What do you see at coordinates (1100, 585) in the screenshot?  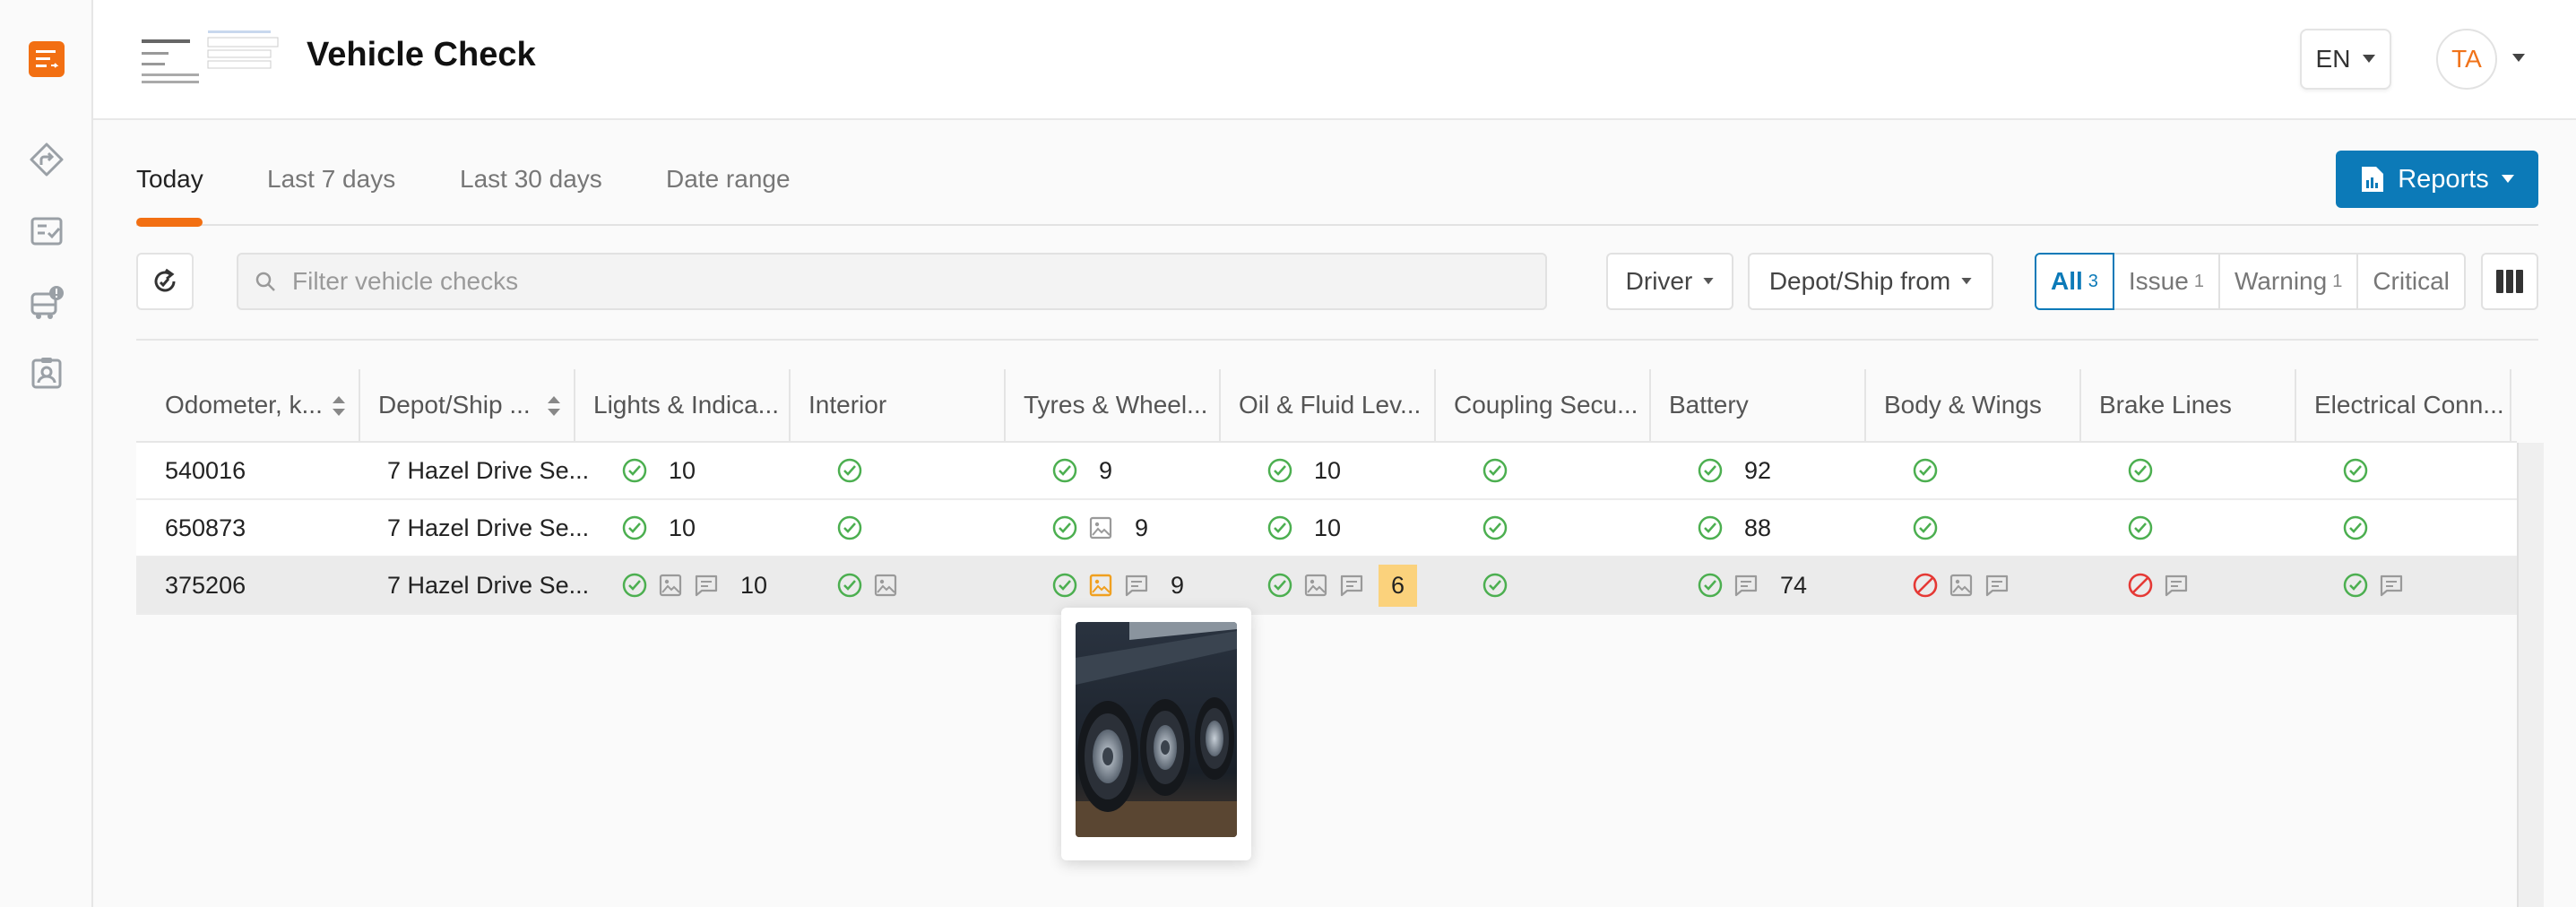 I see `photo-icon-active` at bounding box center [1100, 585].